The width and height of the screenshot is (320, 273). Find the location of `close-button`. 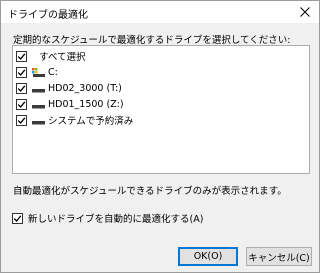

close-button is located at coordinates (305, 12).